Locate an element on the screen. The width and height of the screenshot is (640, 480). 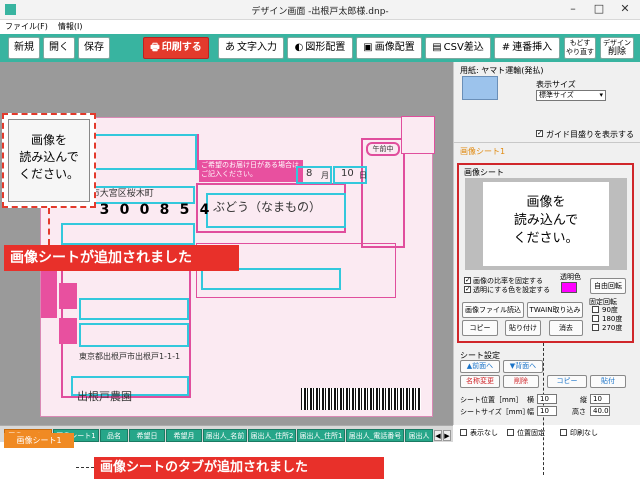
front-button: ▲前面へ is located at coordinates (480, 366).